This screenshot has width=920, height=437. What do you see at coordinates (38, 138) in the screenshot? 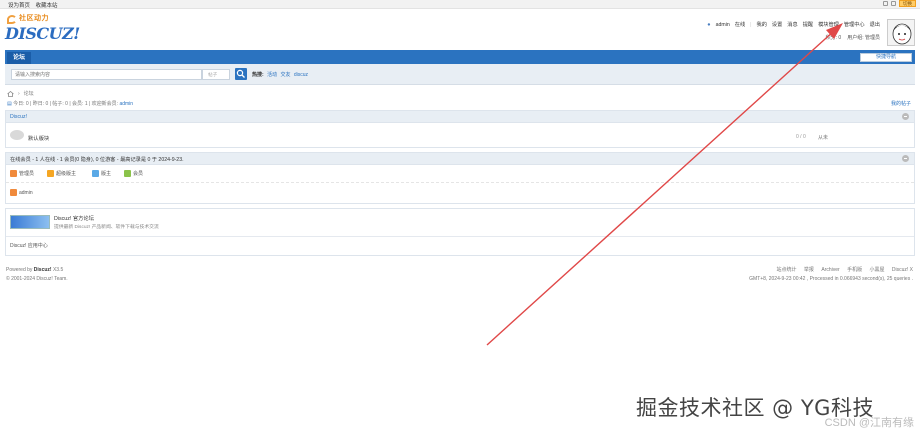
I see `forum-name-link: 默认版块` at bounding box center [38, 138].